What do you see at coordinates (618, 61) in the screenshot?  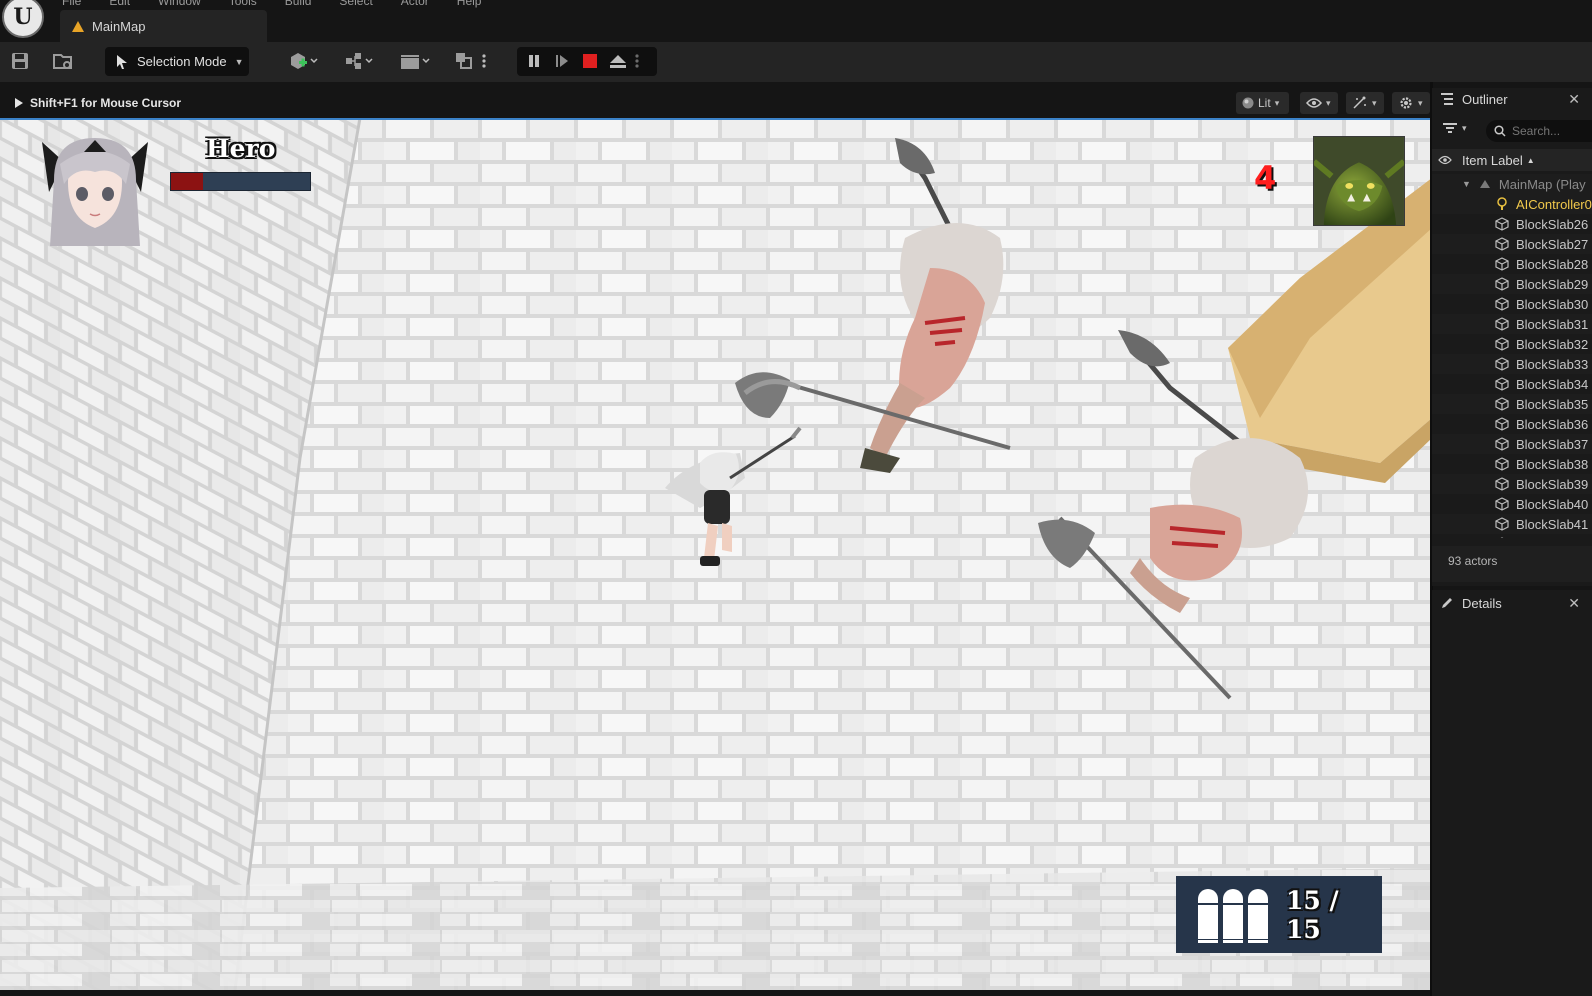 I see `eject-icon` at bounding box center [618, 61].